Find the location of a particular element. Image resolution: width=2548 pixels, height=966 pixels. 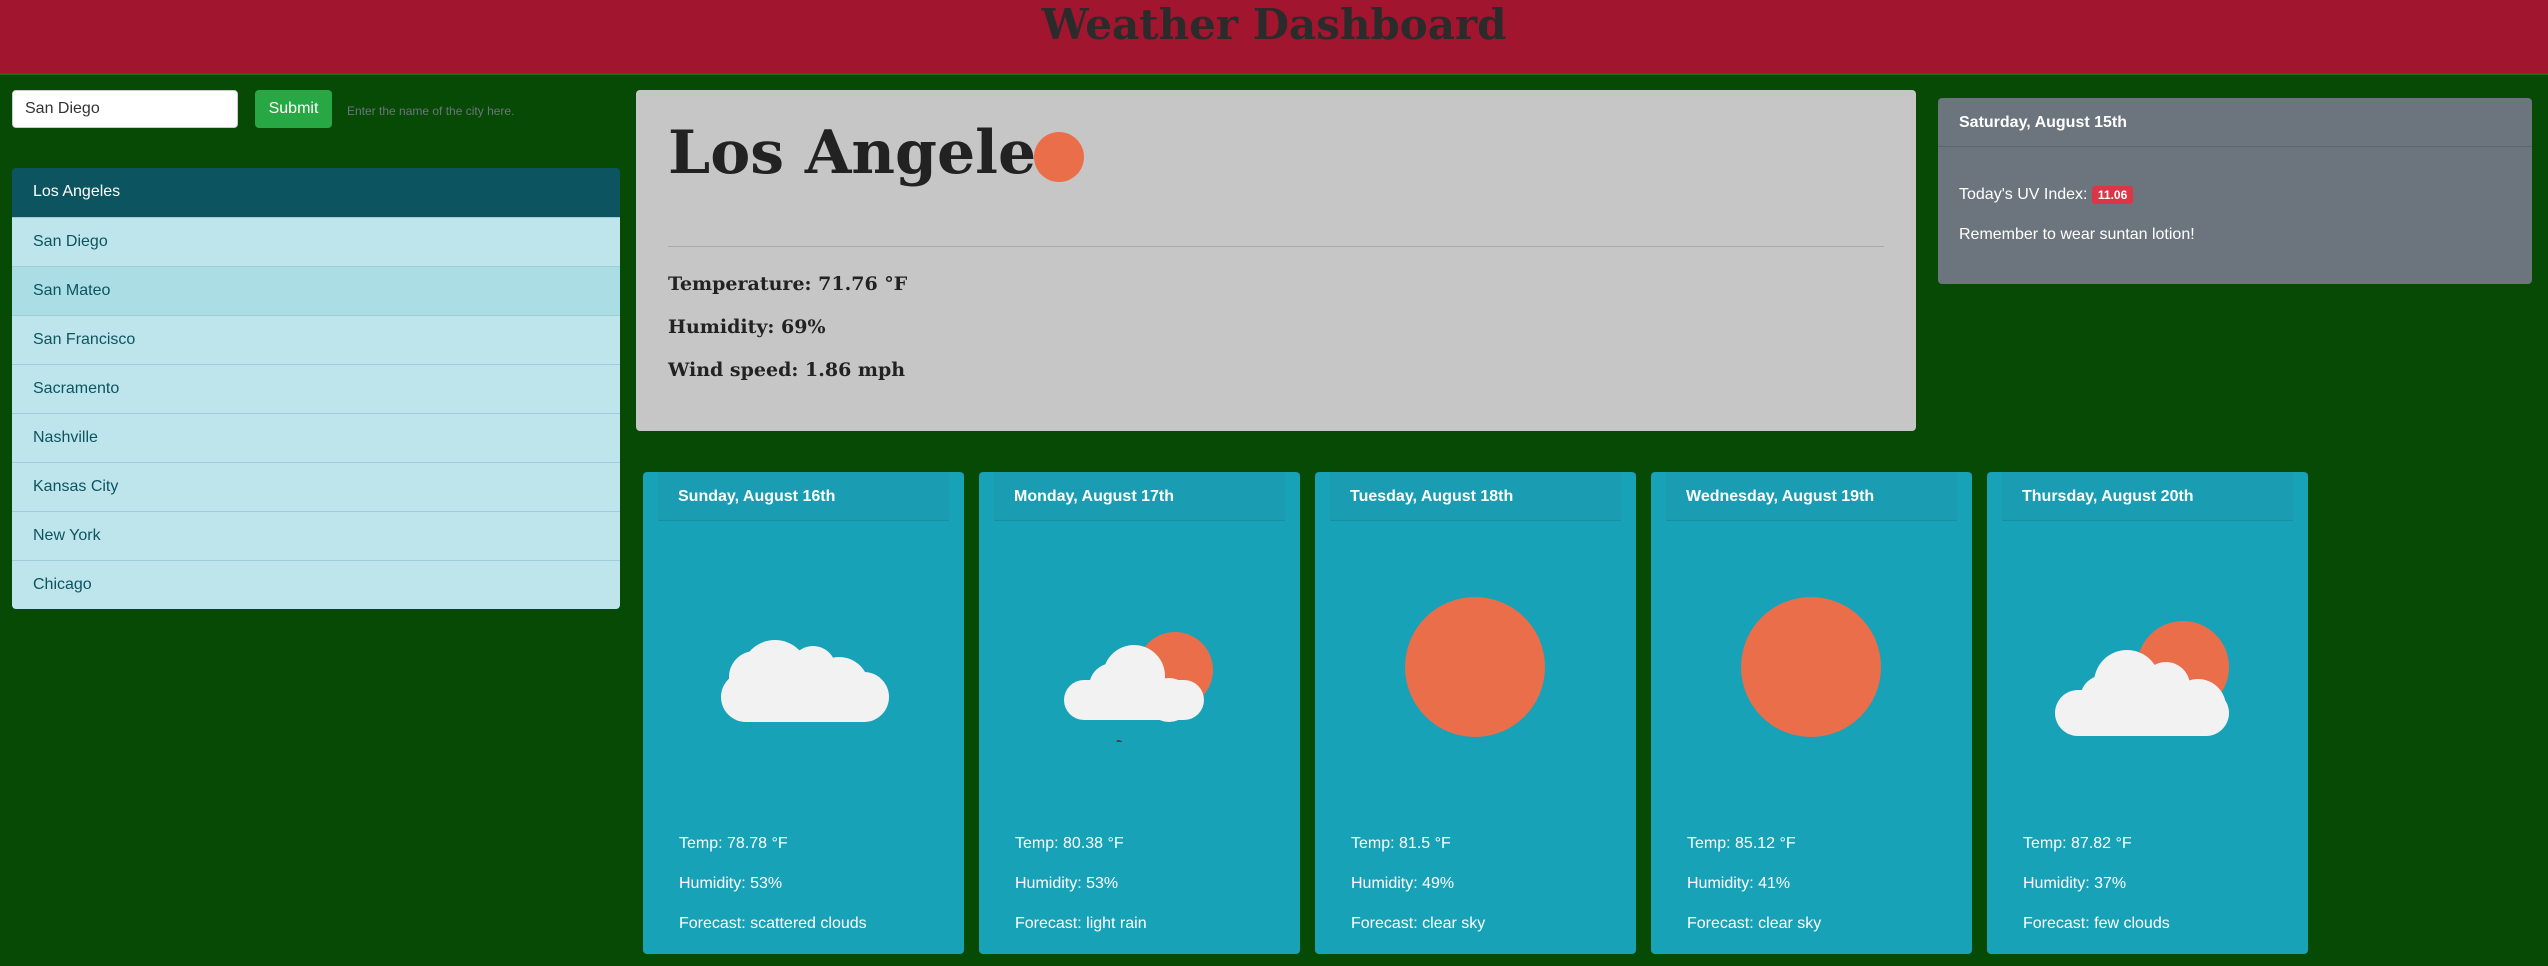

city-item: Los Angeles is located at coordinates (316, 192).